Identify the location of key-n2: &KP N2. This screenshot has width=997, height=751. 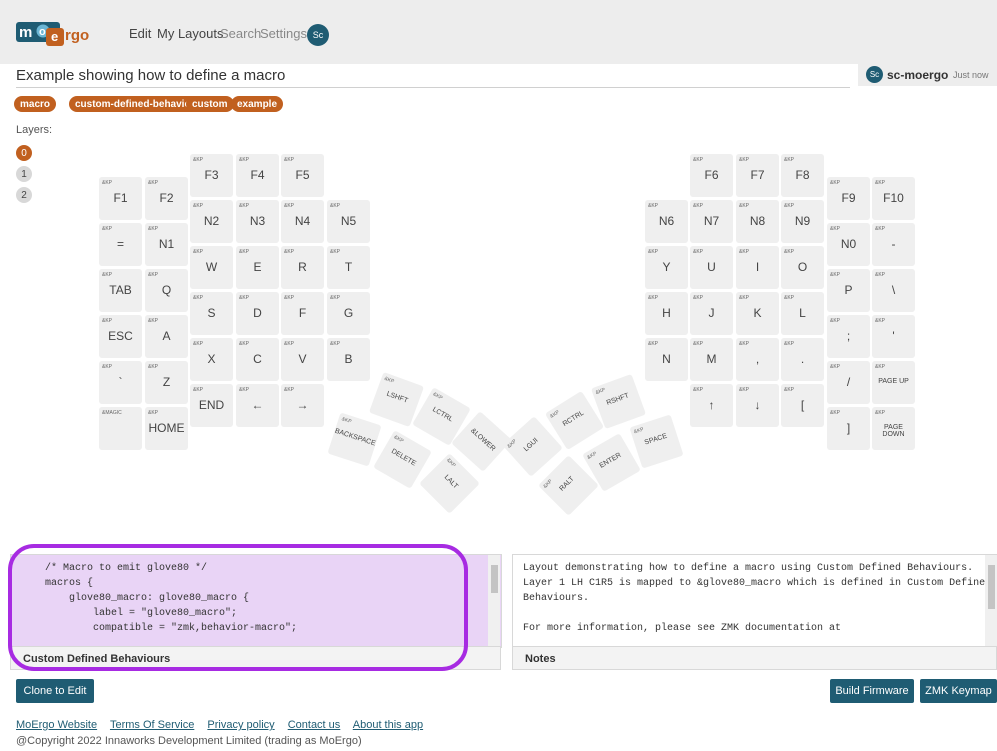
(211, 221).